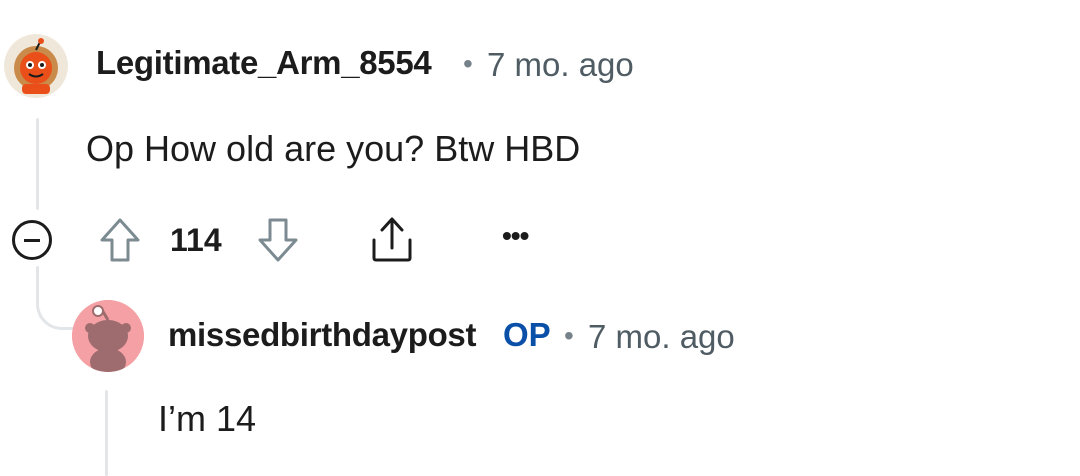 The image size is (1080, 476). I want to click on op-badge: OP, so click(527, 334).